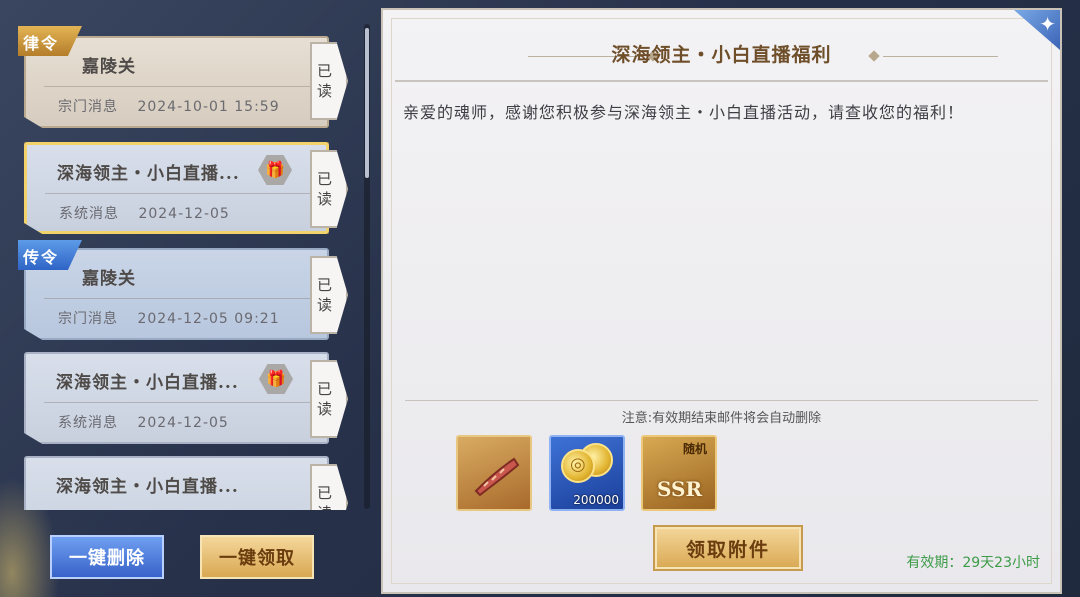 This screenshot has width=1080, height=597. Describe the element at coordinates (176, 398) in the screenshot. I see `mail-item: 深海领主・小白直播... 🎁 系统消息 2024-12-05` at that location.